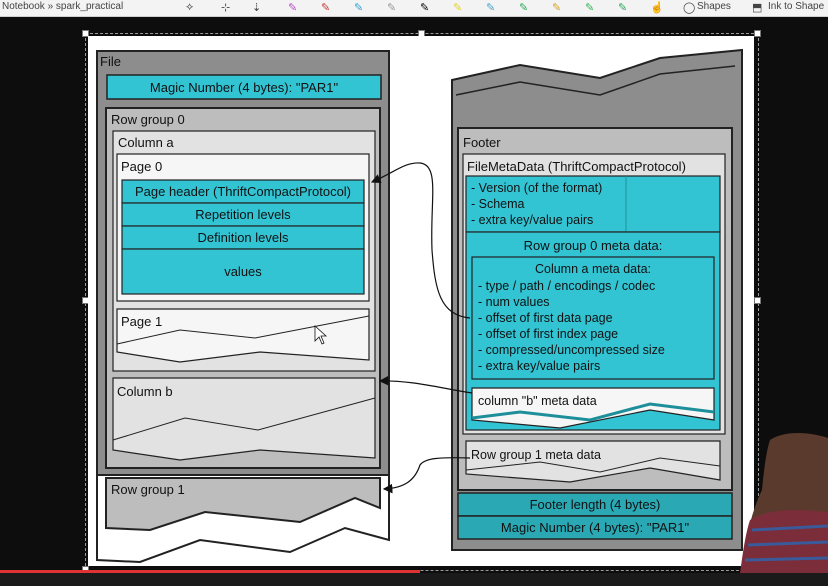 Image resolution: width=828 pixels, height=586 pixels. Describe the element at coordinates (414, 579) in the screenshot. I see `video-control-bar` at that location.